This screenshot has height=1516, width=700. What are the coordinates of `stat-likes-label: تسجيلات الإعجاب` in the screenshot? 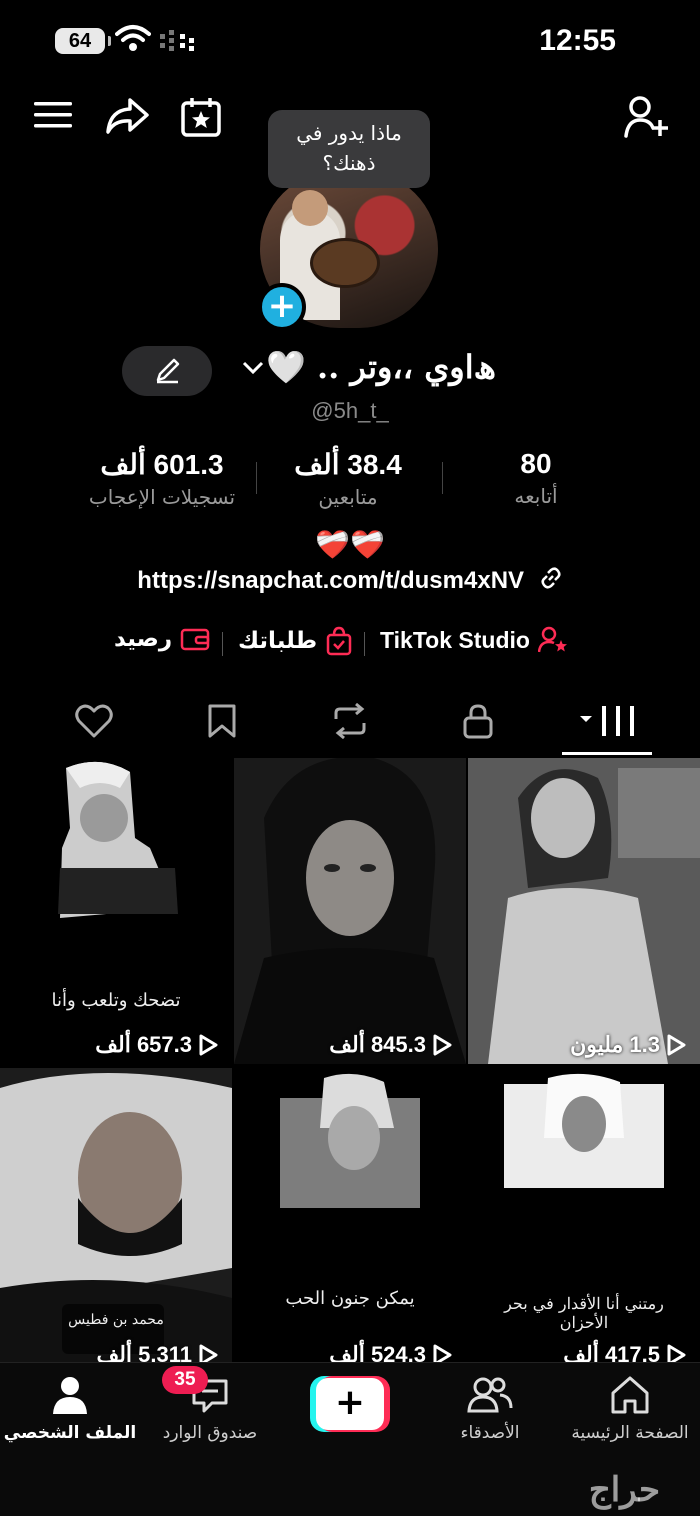 It's located at (162, 497).